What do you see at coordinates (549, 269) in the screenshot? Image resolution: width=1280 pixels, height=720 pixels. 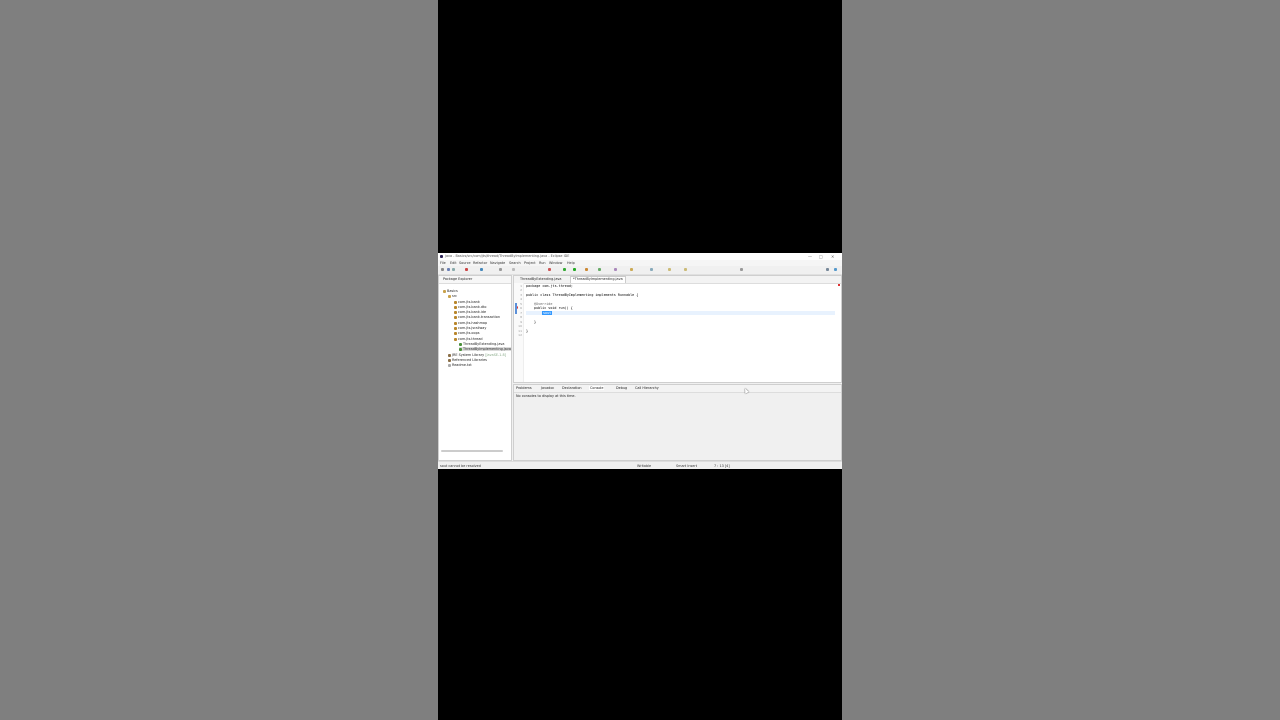 I see `terminate-icon` at bounding box center [549, 269].